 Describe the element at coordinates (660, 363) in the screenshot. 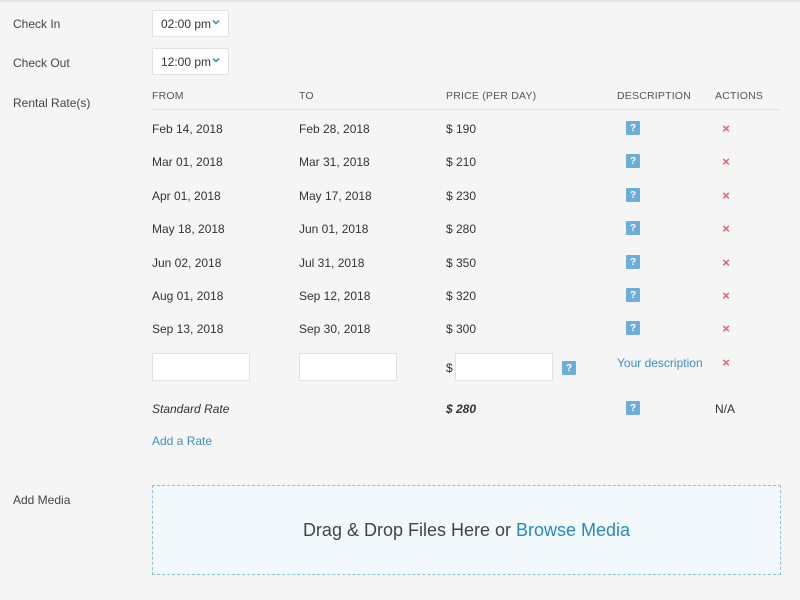

I see `your-description-link: Your description` at that location.